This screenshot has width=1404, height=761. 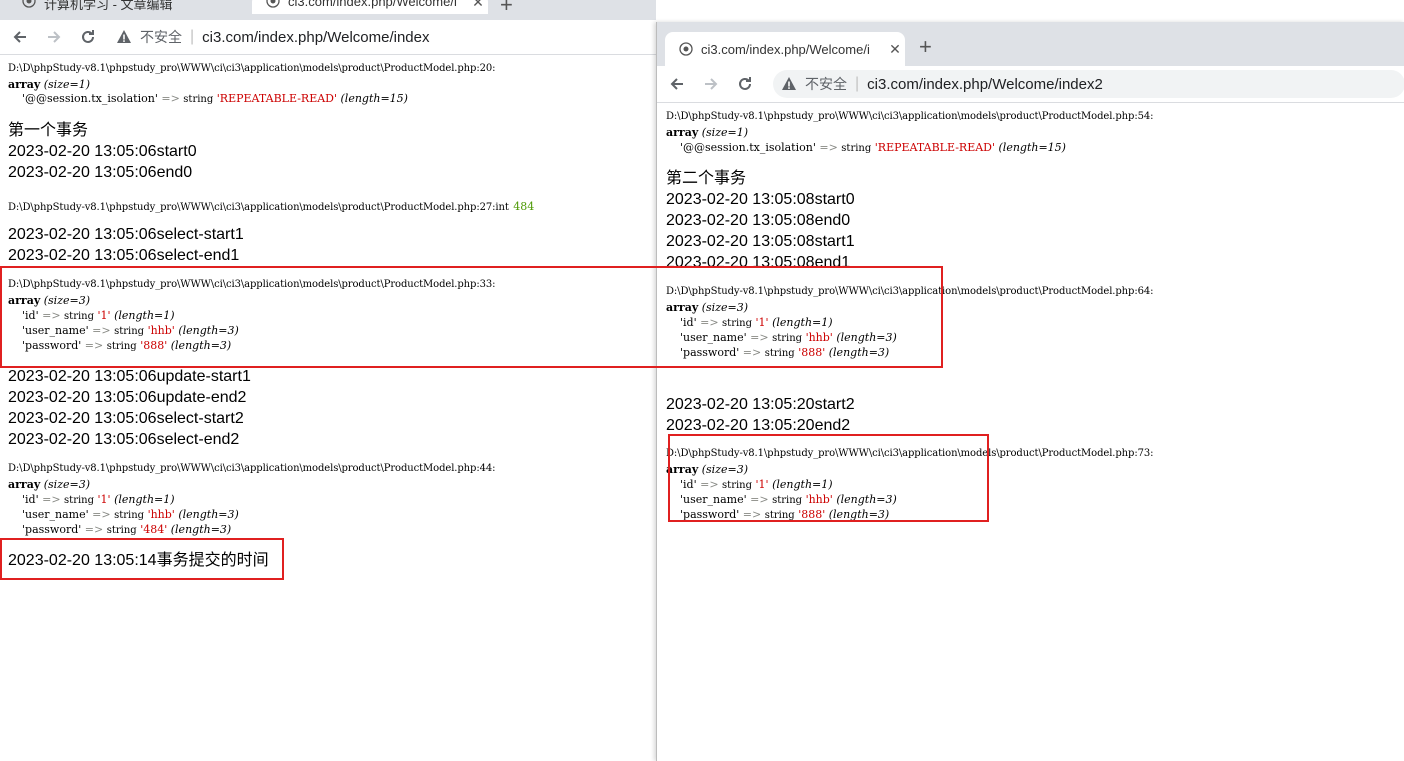 What do you see at coordinates (142, 559) in the screenshot?
I see `highlight-box-commit-time` at bounding box center [142, 559].